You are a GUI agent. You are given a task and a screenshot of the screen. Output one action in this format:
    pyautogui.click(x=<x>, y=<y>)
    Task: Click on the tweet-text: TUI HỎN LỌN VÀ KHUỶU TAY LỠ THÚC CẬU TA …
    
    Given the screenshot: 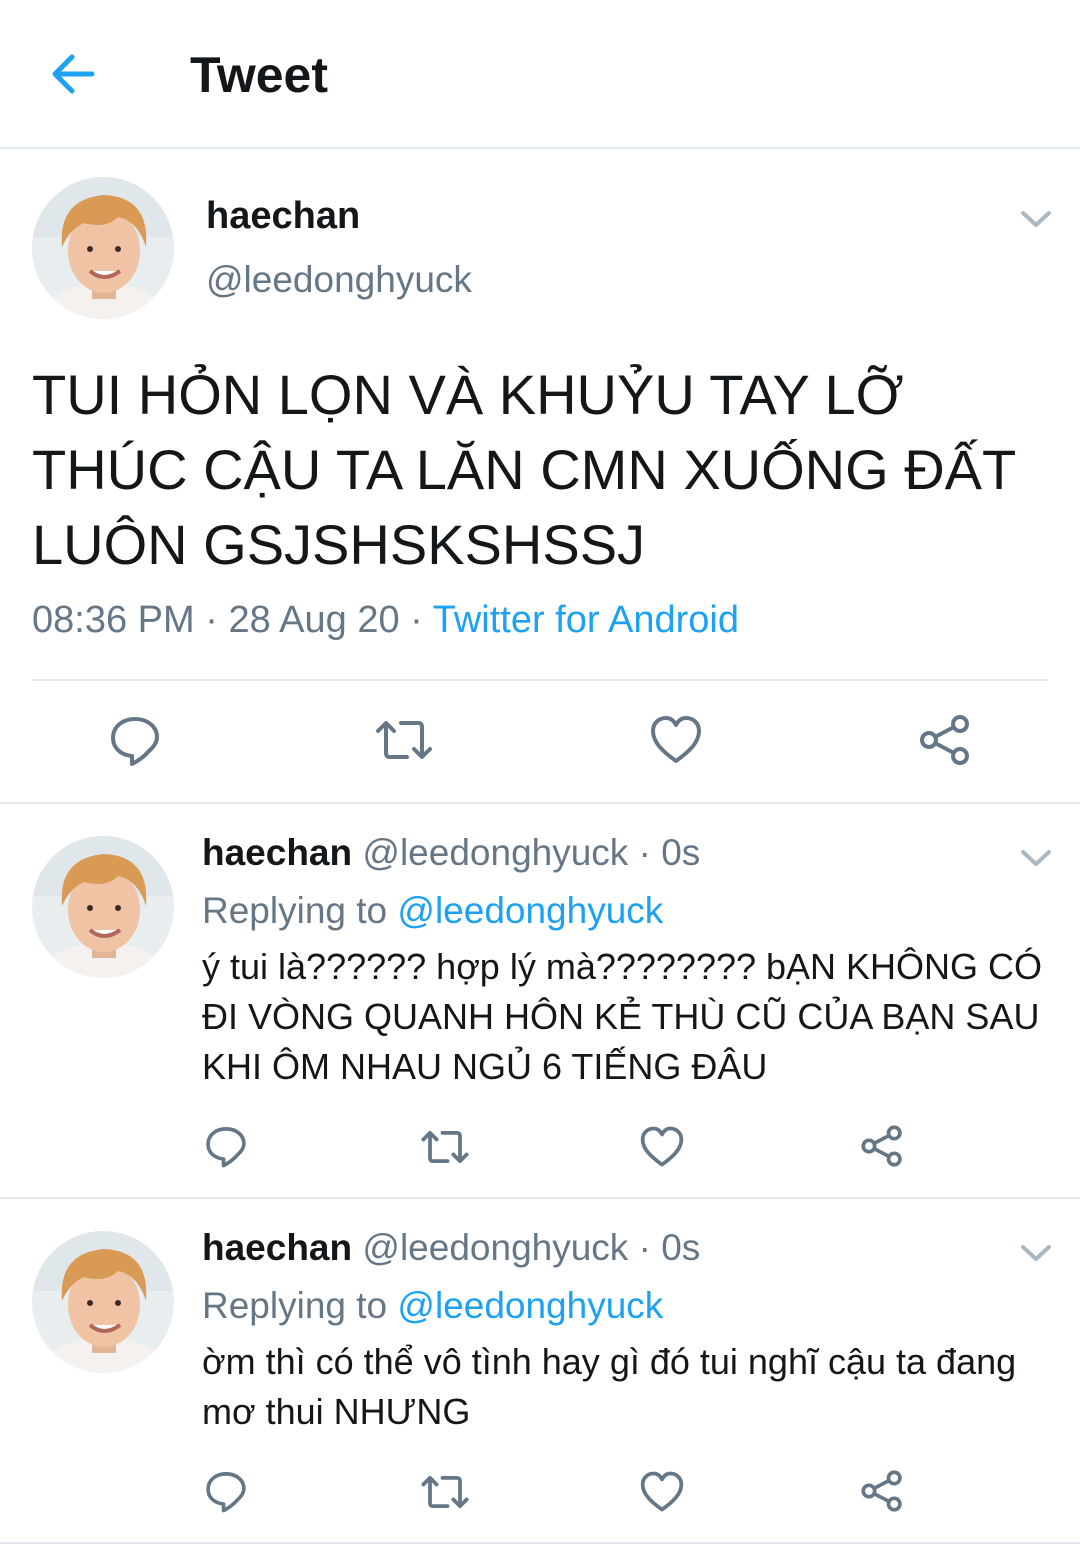 What is the action you would take?
    pyautogui.click(x=524, y=469)
    